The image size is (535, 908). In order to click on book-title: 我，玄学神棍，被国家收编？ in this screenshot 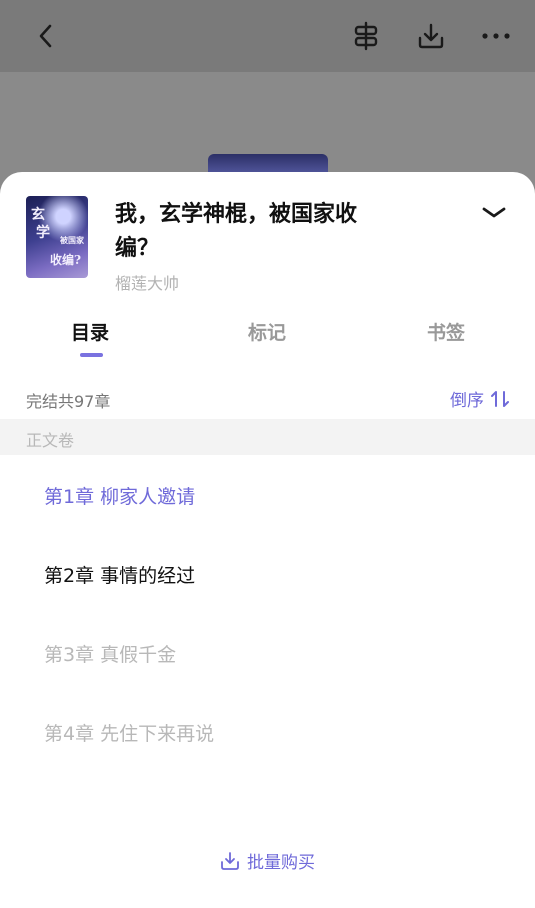, I will do `click(236, 231)`.